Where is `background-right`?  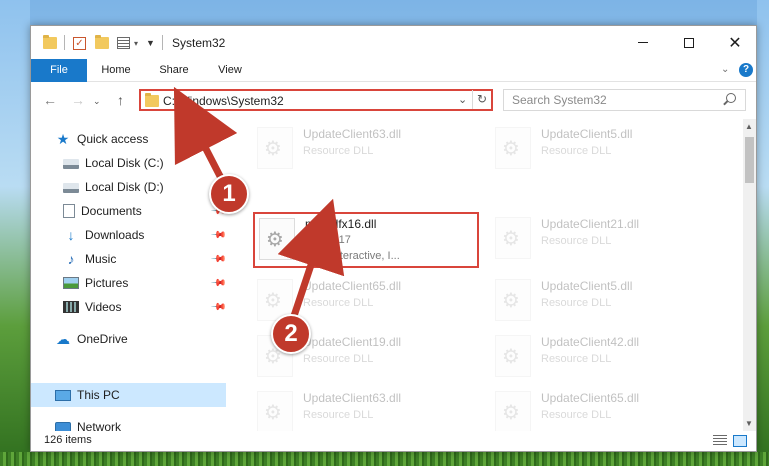 background-right is located at coordinates (763, 233).